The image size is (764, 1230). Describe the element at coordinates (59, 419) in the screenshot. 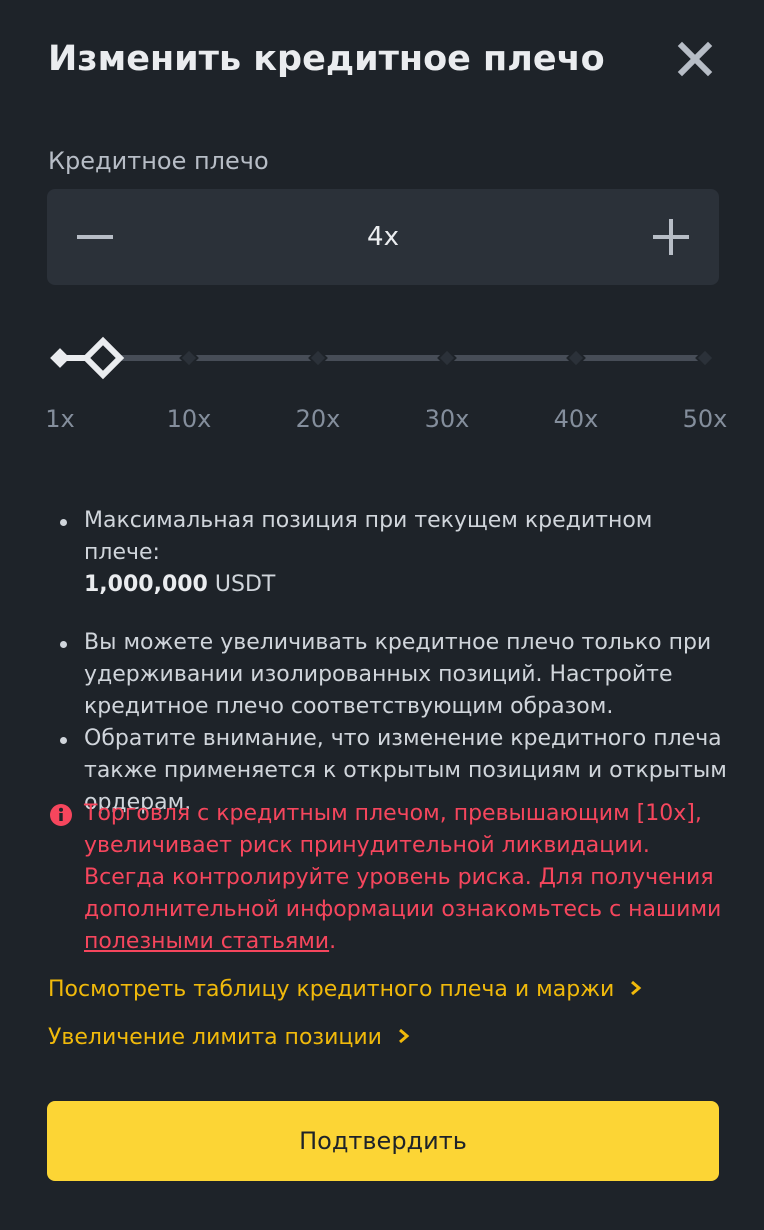

I see `tick-label-1x: 1x` at that location.